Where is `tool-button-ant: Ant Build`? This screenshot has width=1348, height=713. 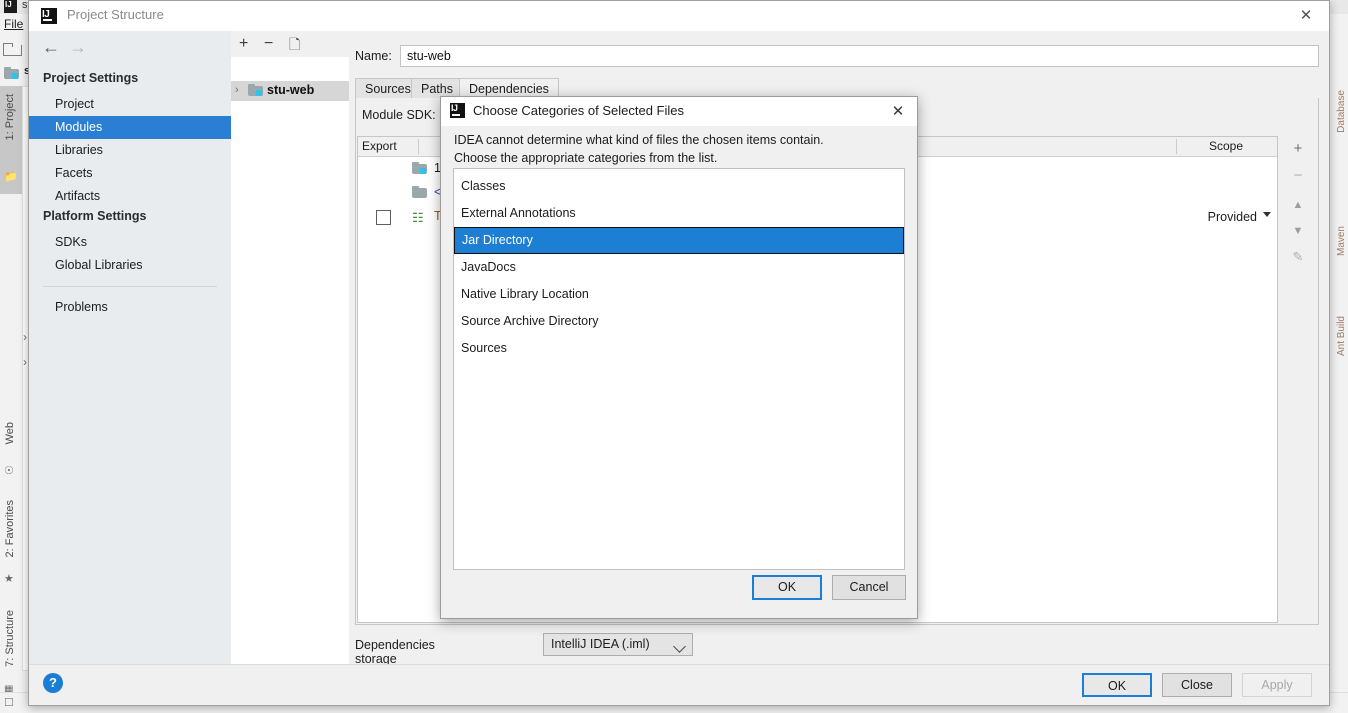 tool-button-ant: Ant Build is located at coordinates (1341, 336).